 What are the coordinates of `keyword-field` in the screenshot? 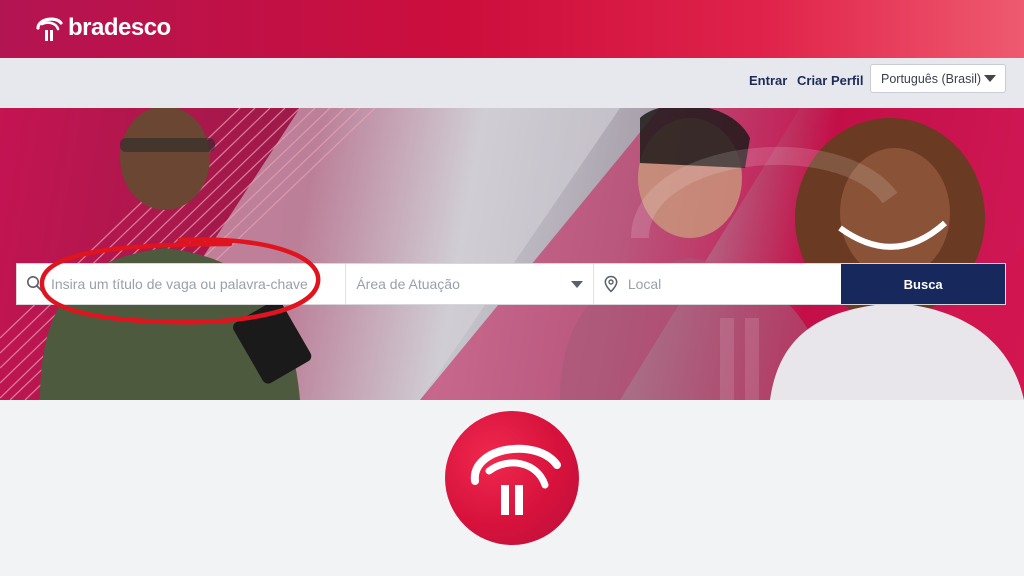 It's located at (182, 284).